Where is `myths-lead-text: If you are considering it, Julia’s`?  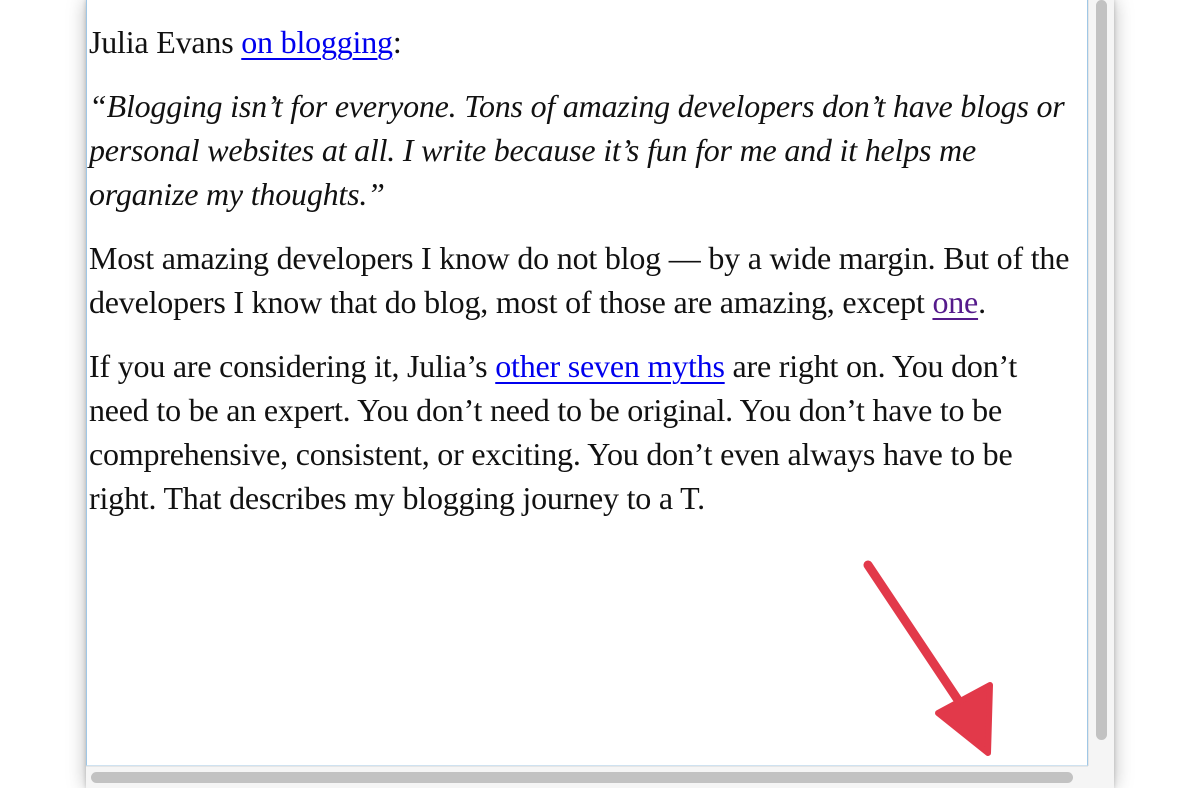 myths-lead-text: If you are considering it, Julia’s is located at coordinates (292, 366).